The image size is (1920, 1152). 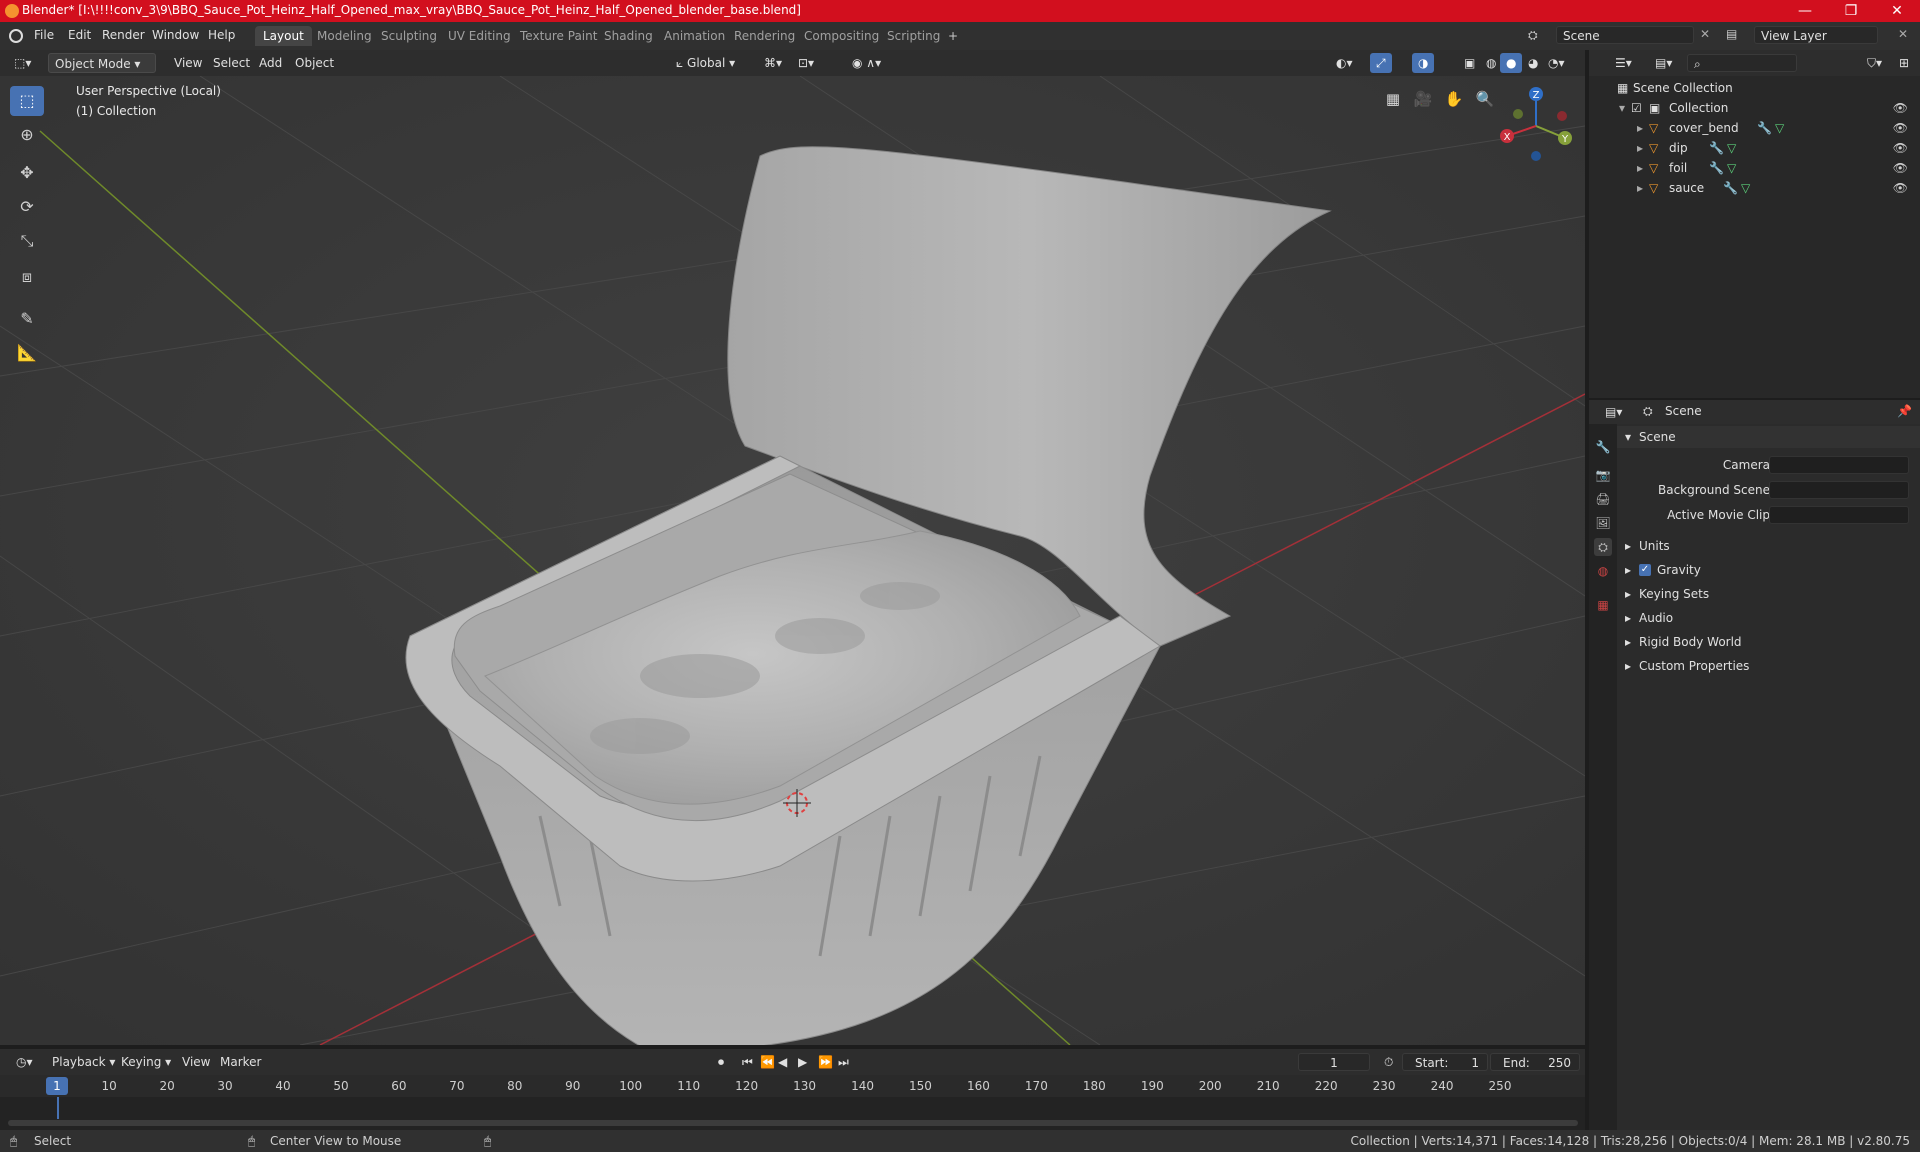 I want to click on scene-field: Scene, so click(x=1625, y=35).